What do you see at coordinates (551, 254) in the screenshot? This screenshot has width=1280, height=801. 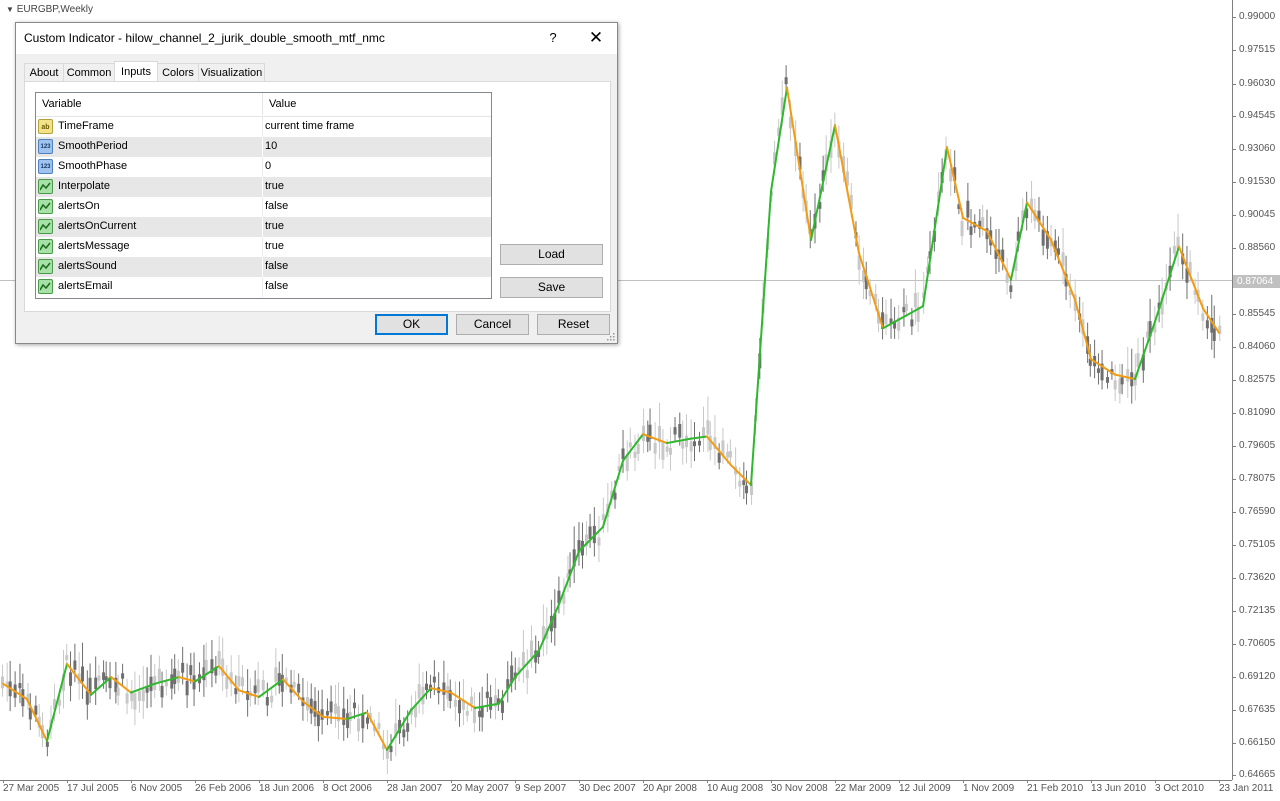 I see `load-button: Load` at bounding box center [551, 254].